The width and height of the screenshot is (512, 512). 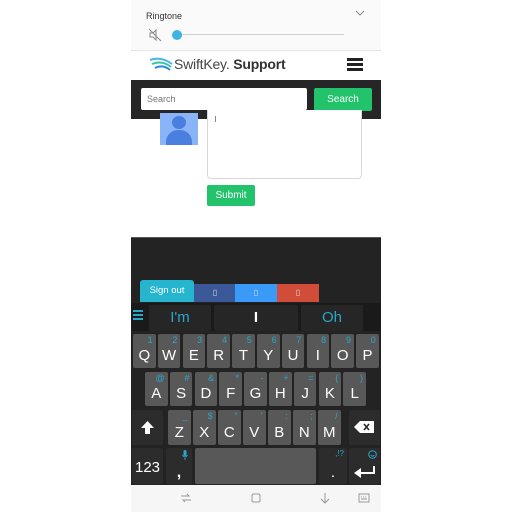 I want to click on key-z: _ Z, so click(x=179, y=427).